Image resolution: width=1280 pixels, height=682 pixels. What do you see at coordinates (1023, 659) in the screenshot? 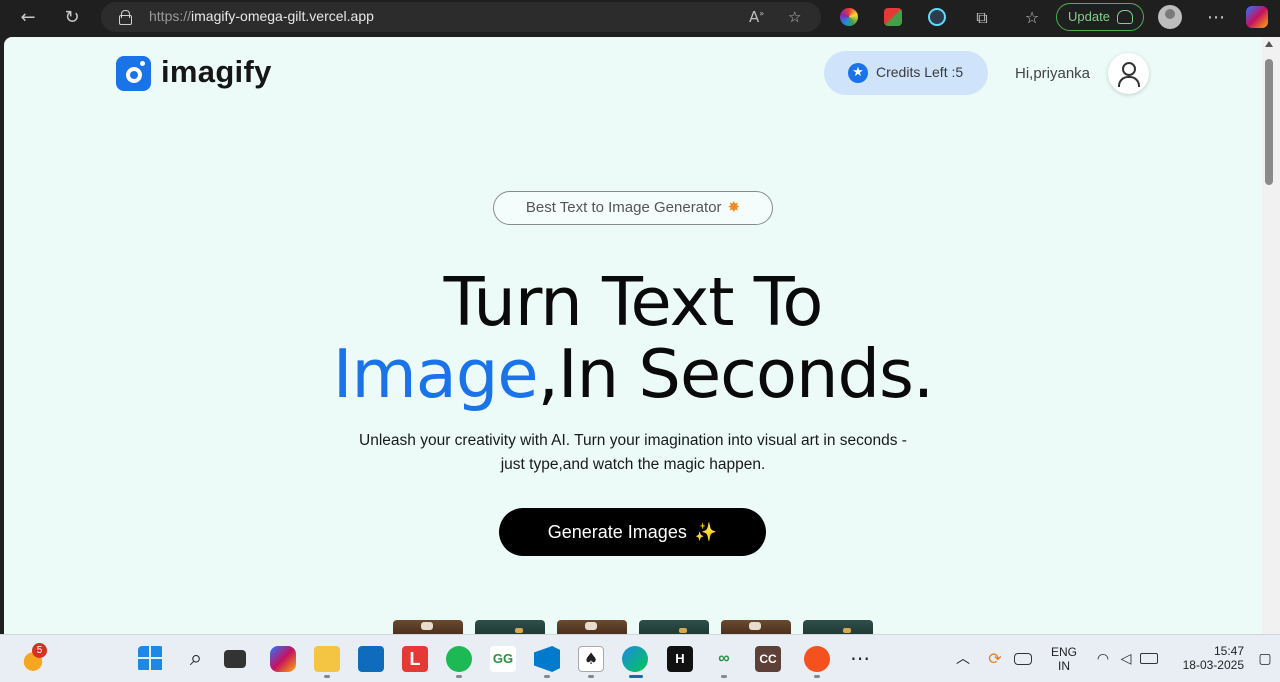
I see `keyboard-icon` at bounding box center [1023, 659].